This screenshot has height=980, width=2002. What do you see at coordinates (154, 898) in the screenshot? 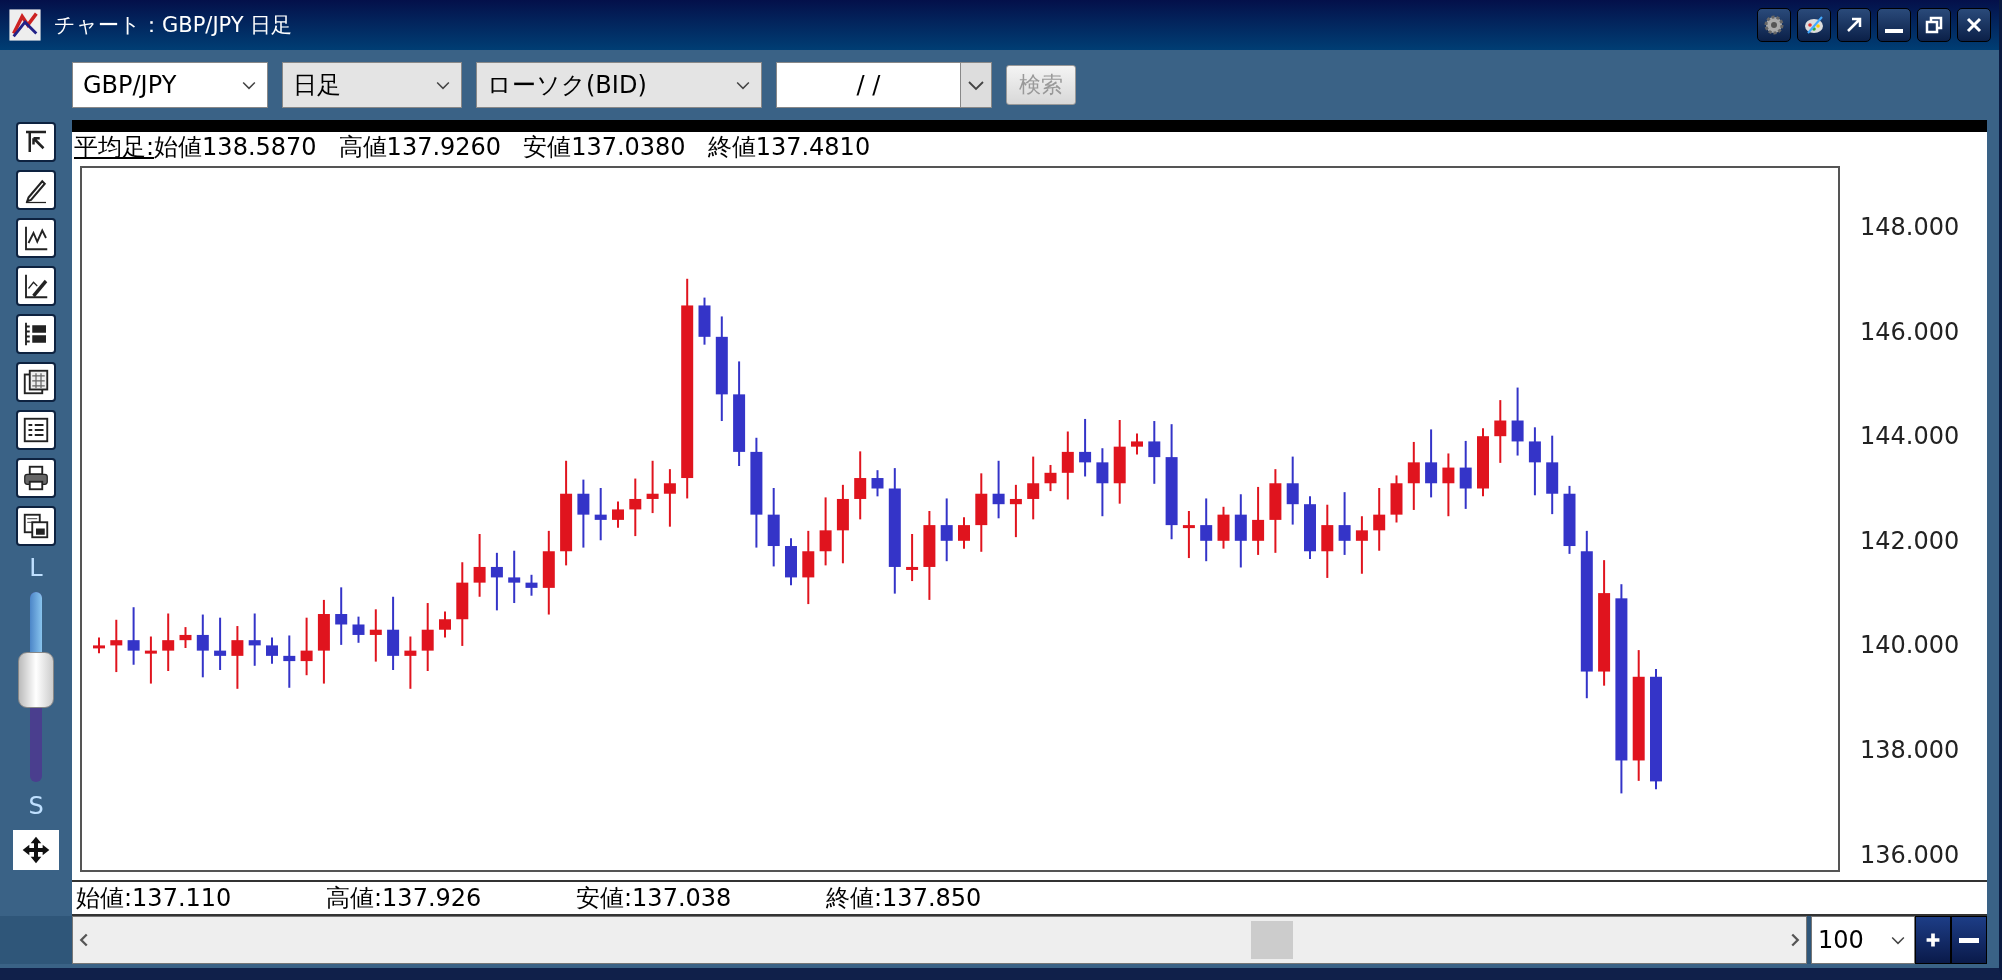
I see `price-value: 始値:137.110` at bounding box center [154, 898].